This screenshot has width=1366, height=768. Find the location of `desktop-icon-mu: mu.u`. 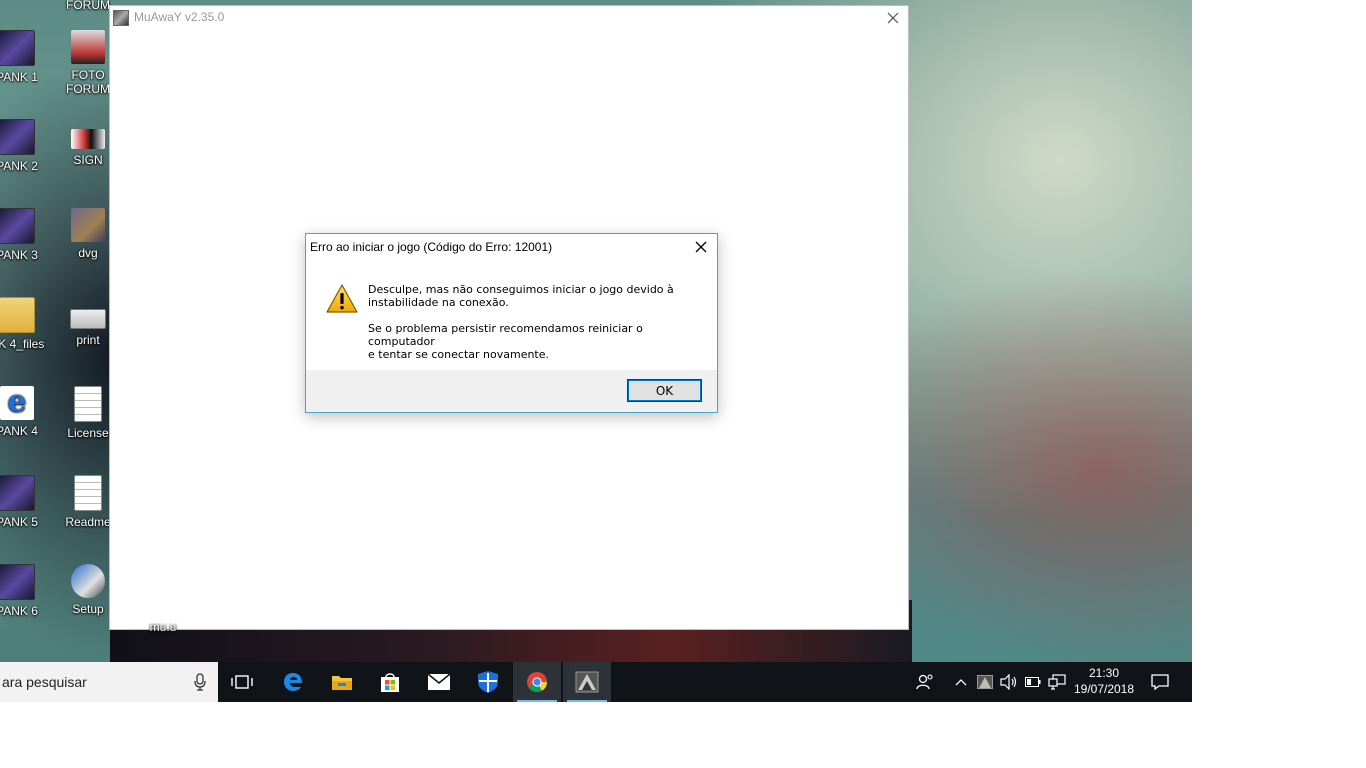

desktop-icon-mu: mu.u is located at coordinates (163, 627).